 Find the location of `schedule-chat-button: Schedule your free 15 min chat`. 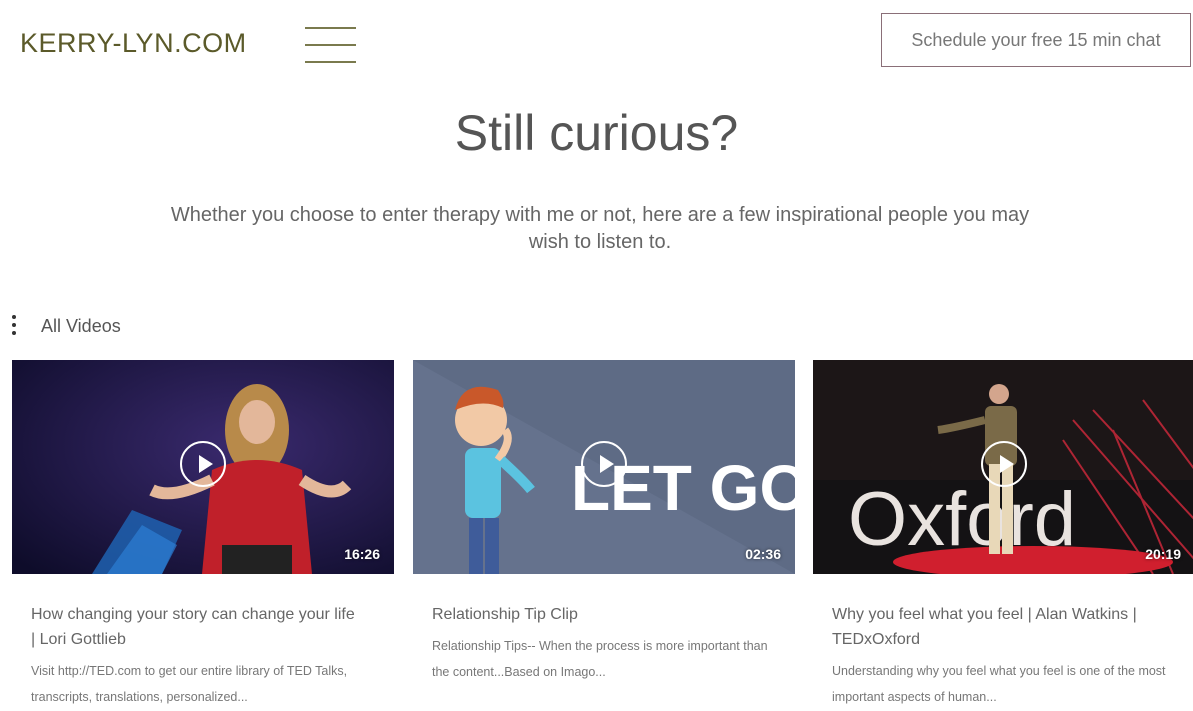

schedule-chat-button: Schedule your free 15 min chat is located at coordinates (1036, 40).